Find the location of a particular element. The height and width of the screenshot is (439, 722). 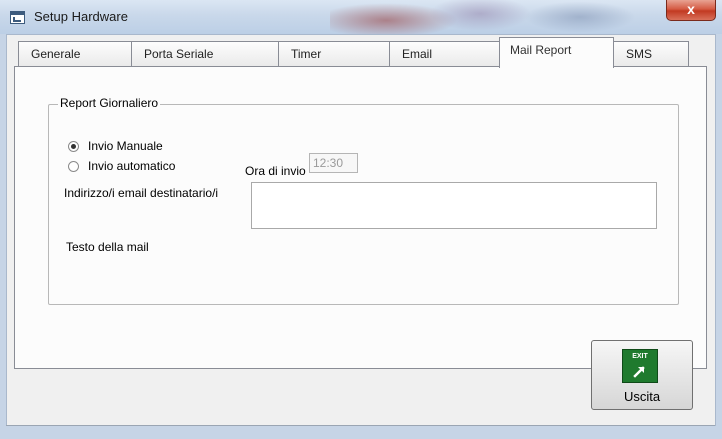

exit-icon: EXIT is located at coordinates (640, 366).